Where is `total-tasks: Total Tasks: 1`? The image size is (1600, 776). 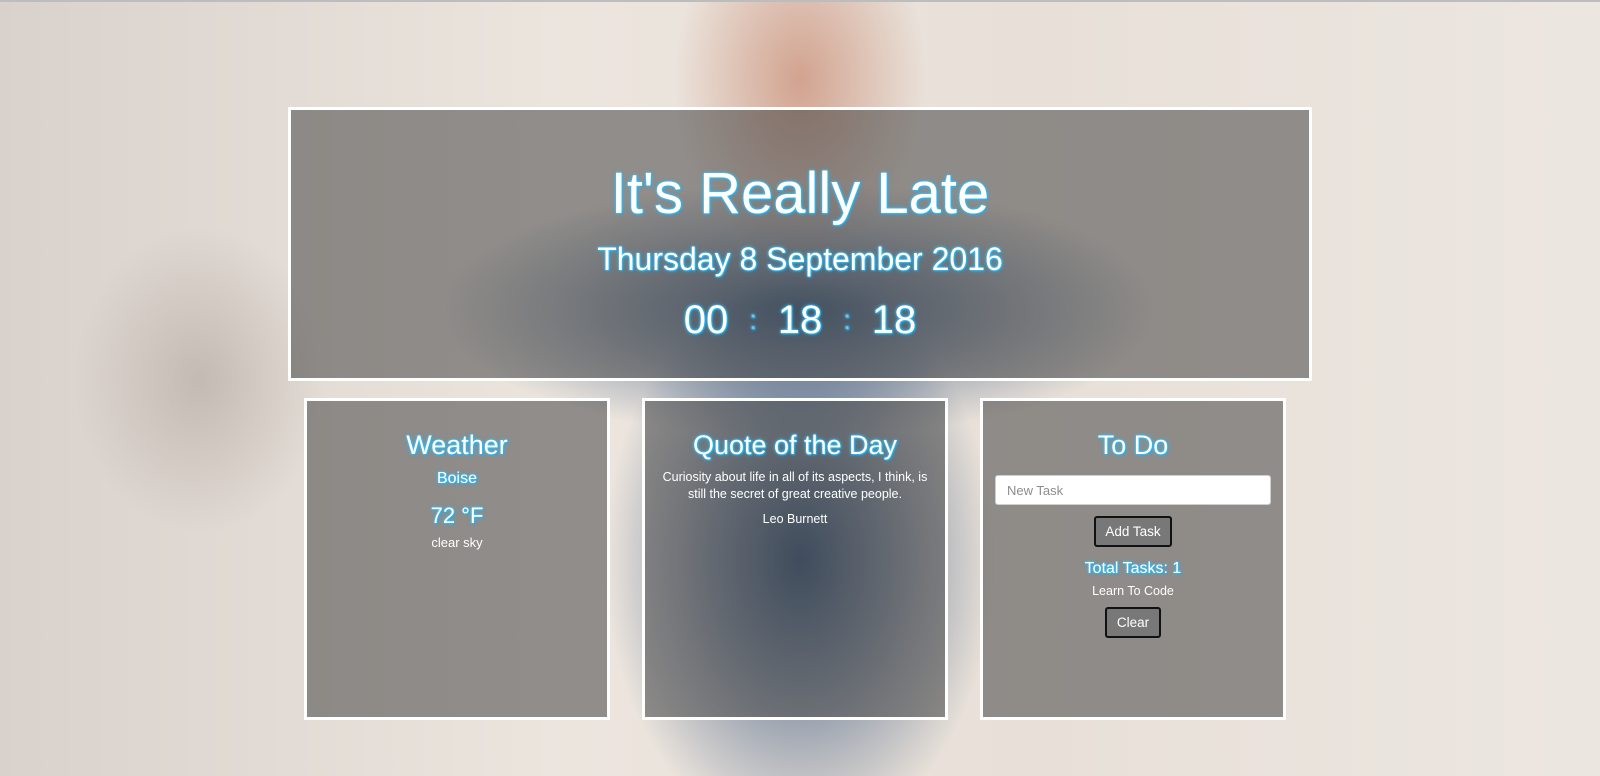
total-tasks: Total Tasks: 1 is located at coordinates (1133, 568).